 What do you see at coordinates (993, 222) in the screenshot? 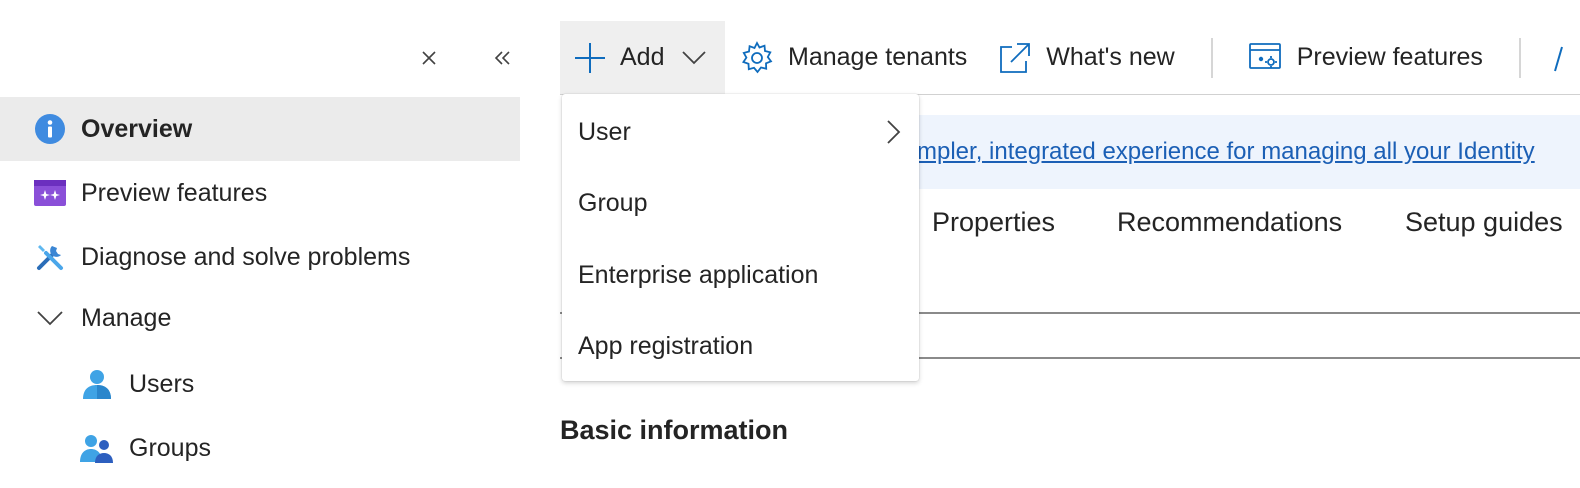
I see `tab-properties: Properties` at bounding box center [993, 222].